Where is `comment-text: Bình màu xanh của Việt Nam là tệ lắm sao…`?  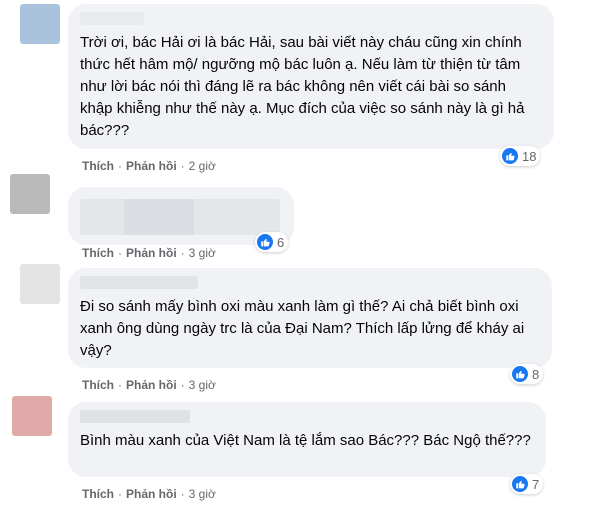
comment-text: Bình màu xanh của Việt Nam là tệ lắm sao… is located at coordinates (305, 440).